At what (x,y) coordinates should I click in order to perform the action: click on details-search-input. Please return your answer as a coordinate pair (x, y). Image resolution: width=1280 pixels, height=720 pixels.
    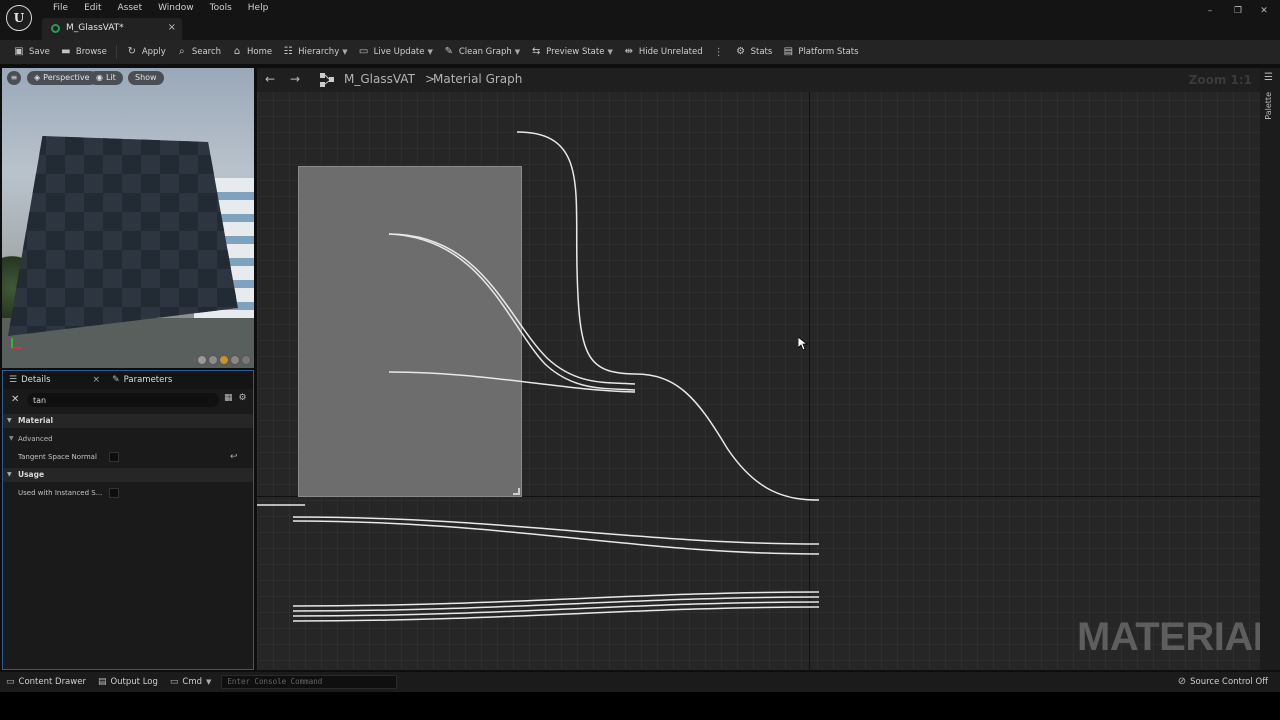
    Looking at the image, I should click on (123, 400).